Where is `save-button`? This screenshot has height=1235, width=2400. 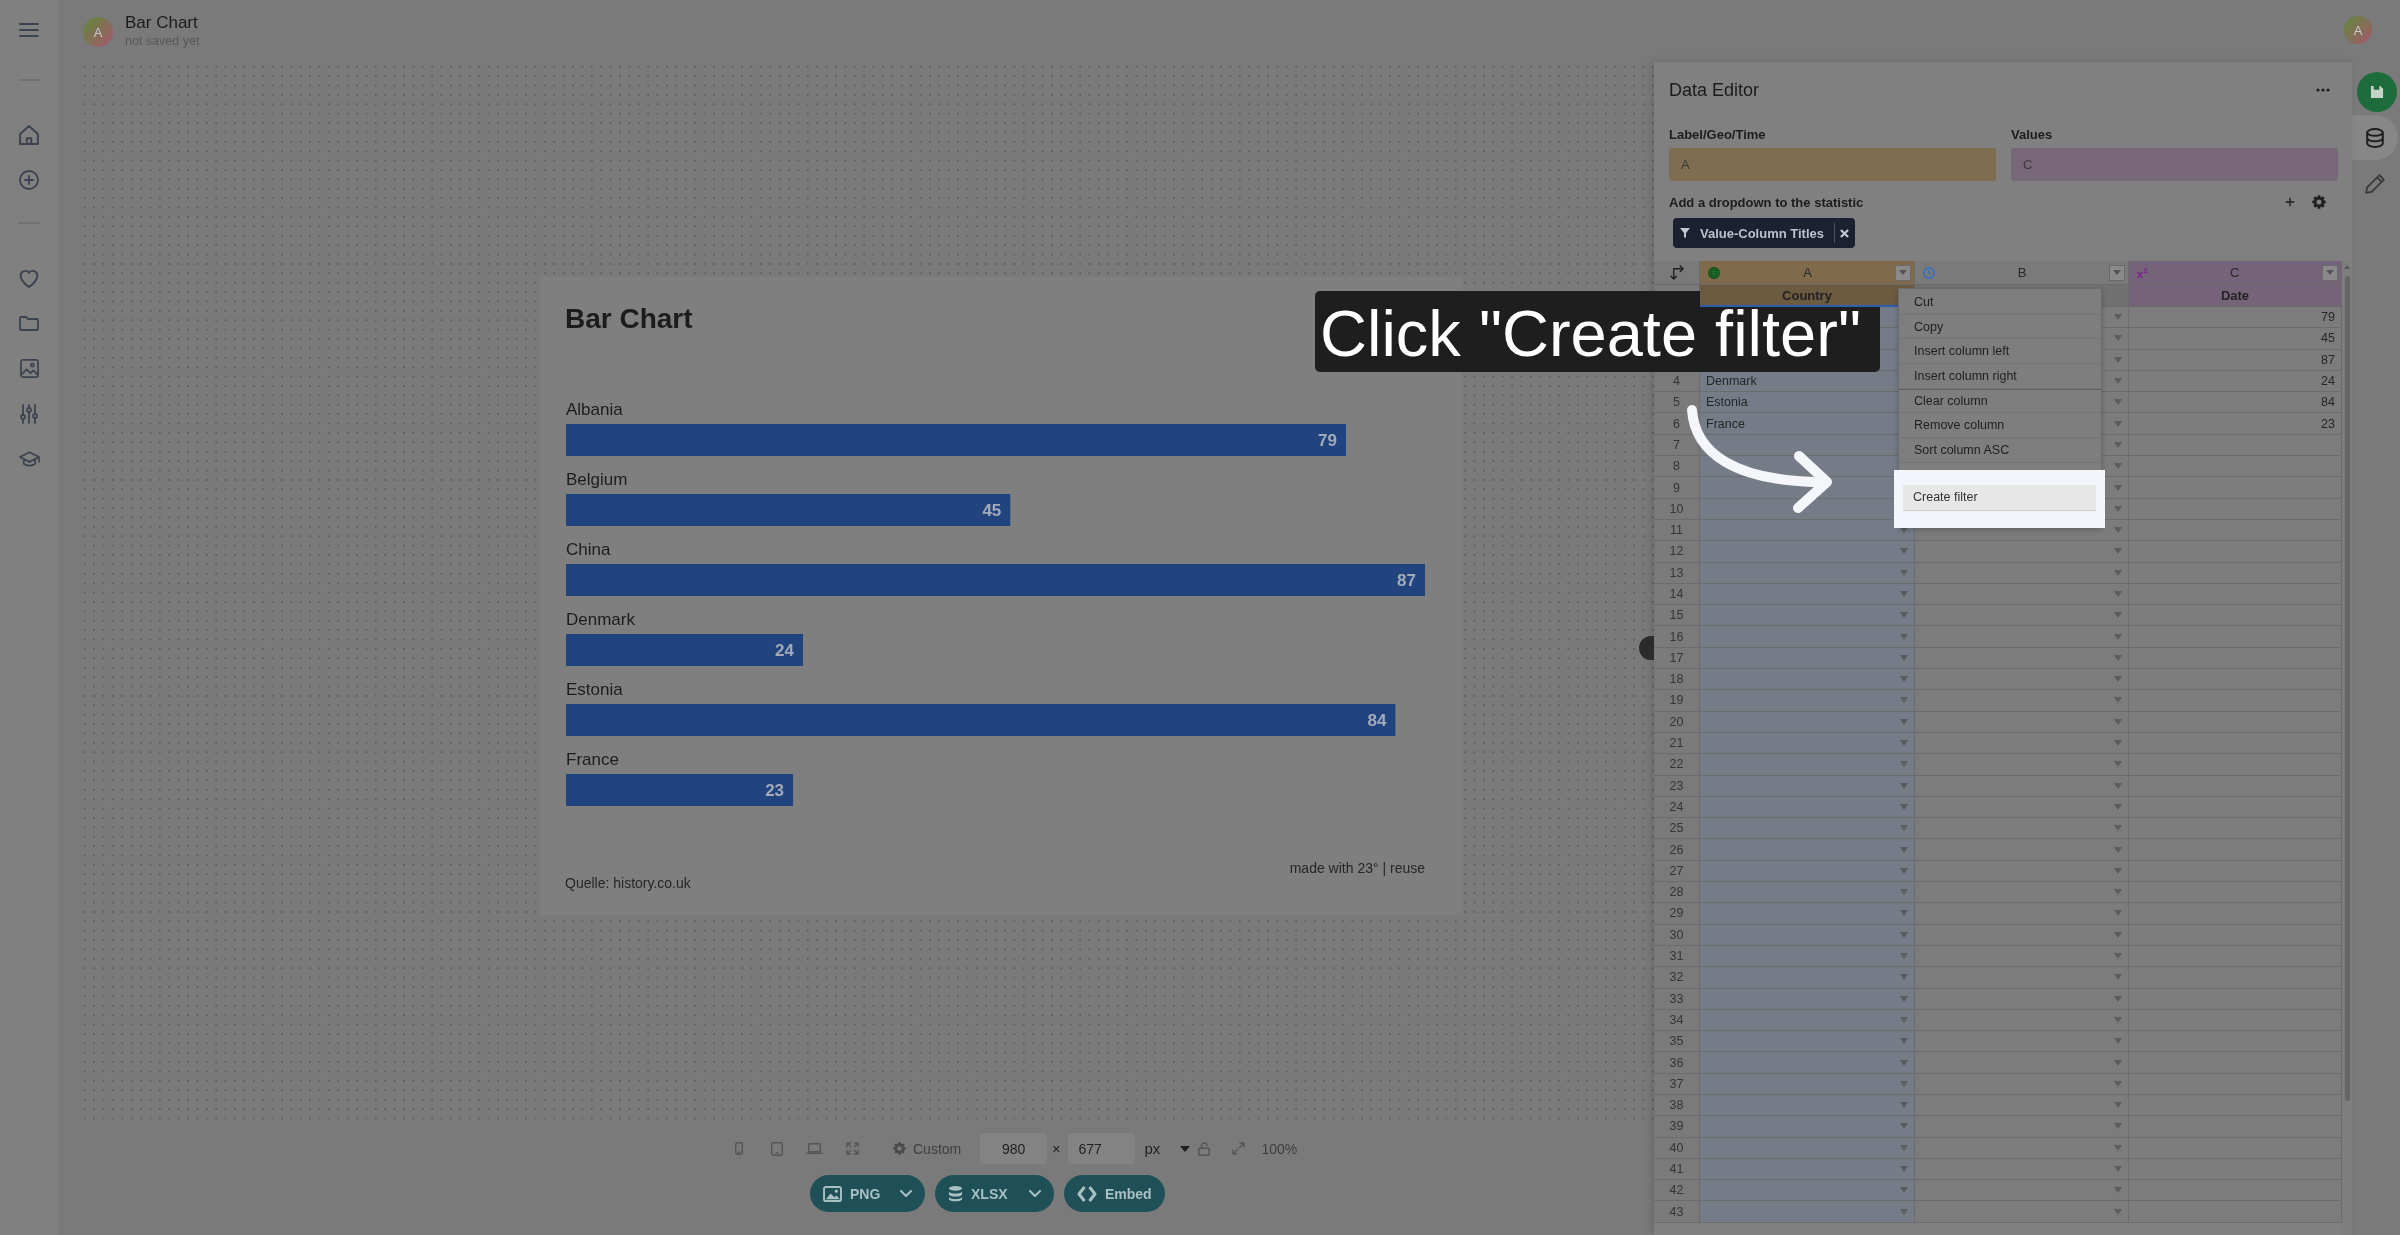
save-button is located at coordinates (2377, 92).